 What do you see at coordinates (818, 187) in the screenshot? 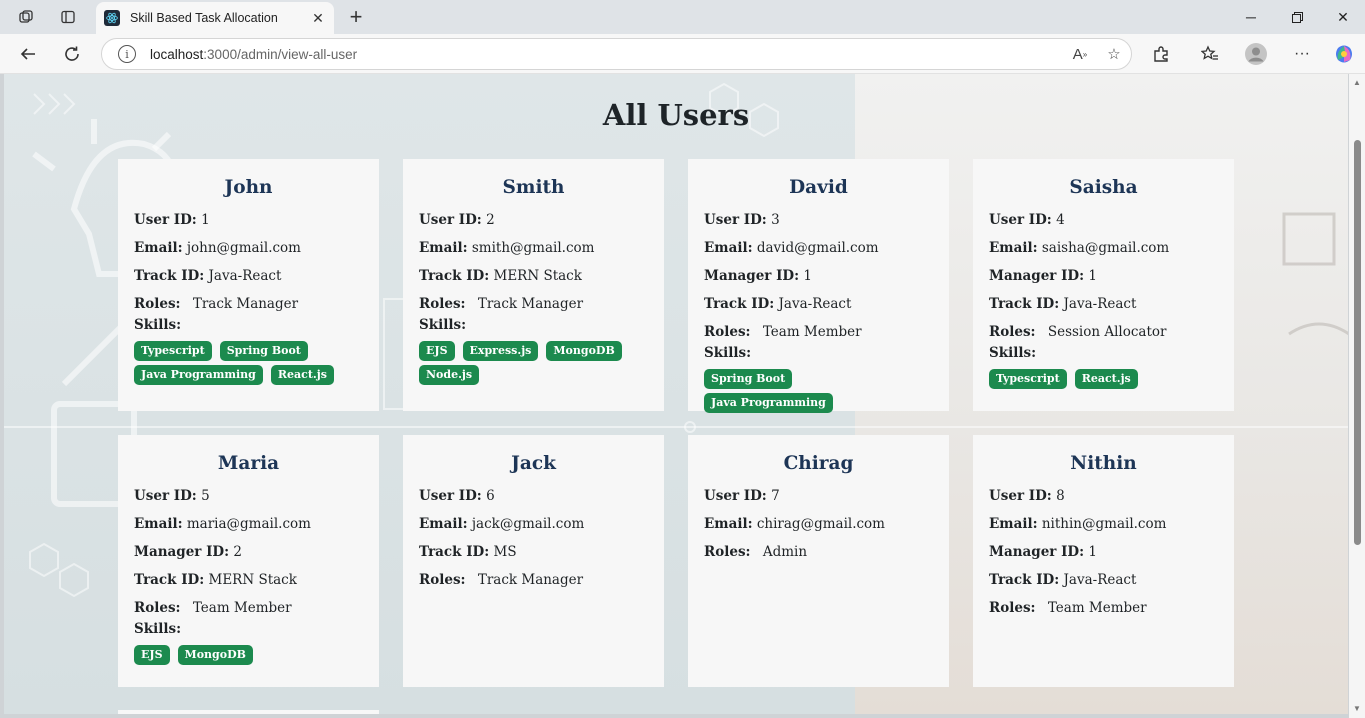
I see `user-name: David` at bounding box center [818, 187].